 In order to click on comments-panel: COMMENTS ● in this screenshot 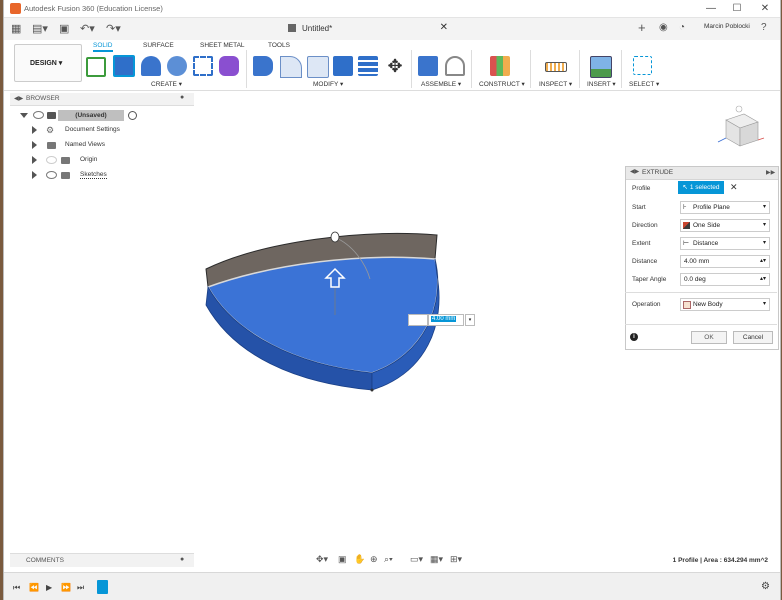, I will do `click(102, 560)`.